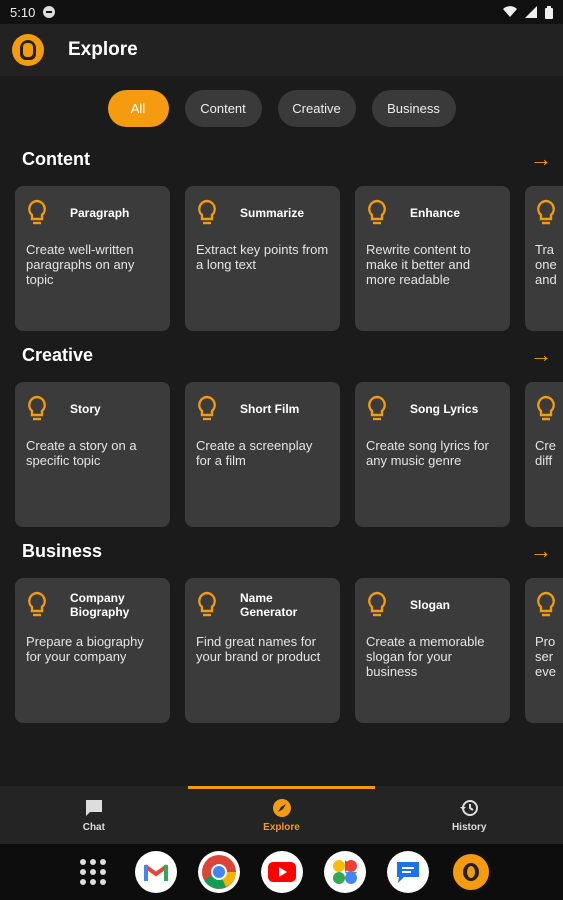 This screenshot has height=900, width=563. What do you see at coordinates (56, 158) in the screenshot?
I see `section-title: Content` at bounding box center [56, 158].